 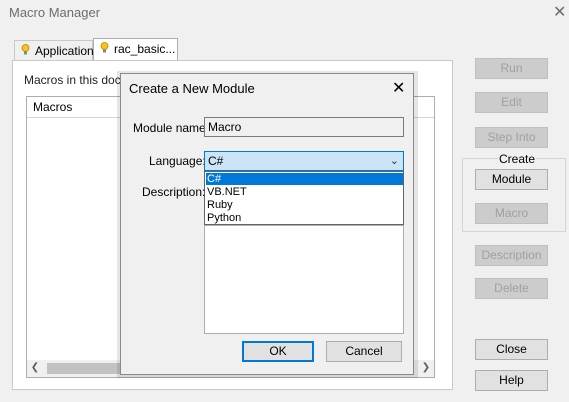 I want to click on description-textarea, so click(x=304, y=279).